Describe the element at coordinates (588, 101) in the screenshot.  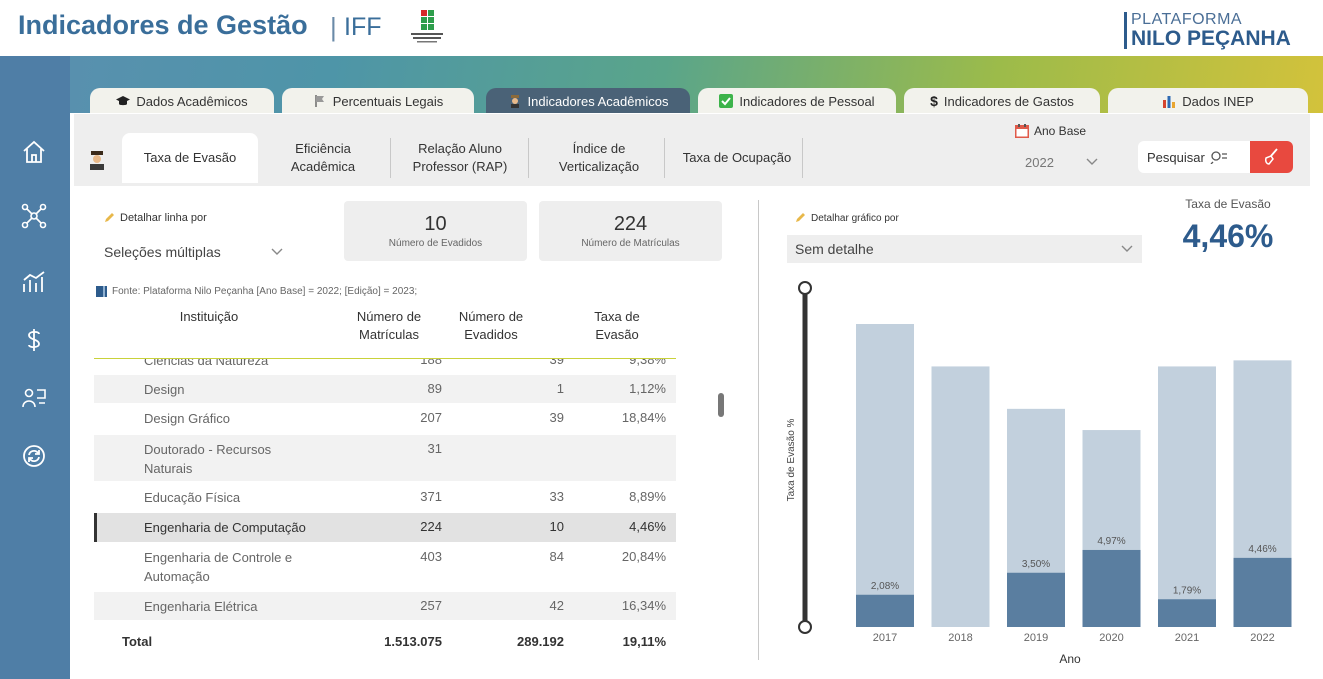
I see `tab-indicadores-academicos: Indicadores Acadêmicos` at that location.